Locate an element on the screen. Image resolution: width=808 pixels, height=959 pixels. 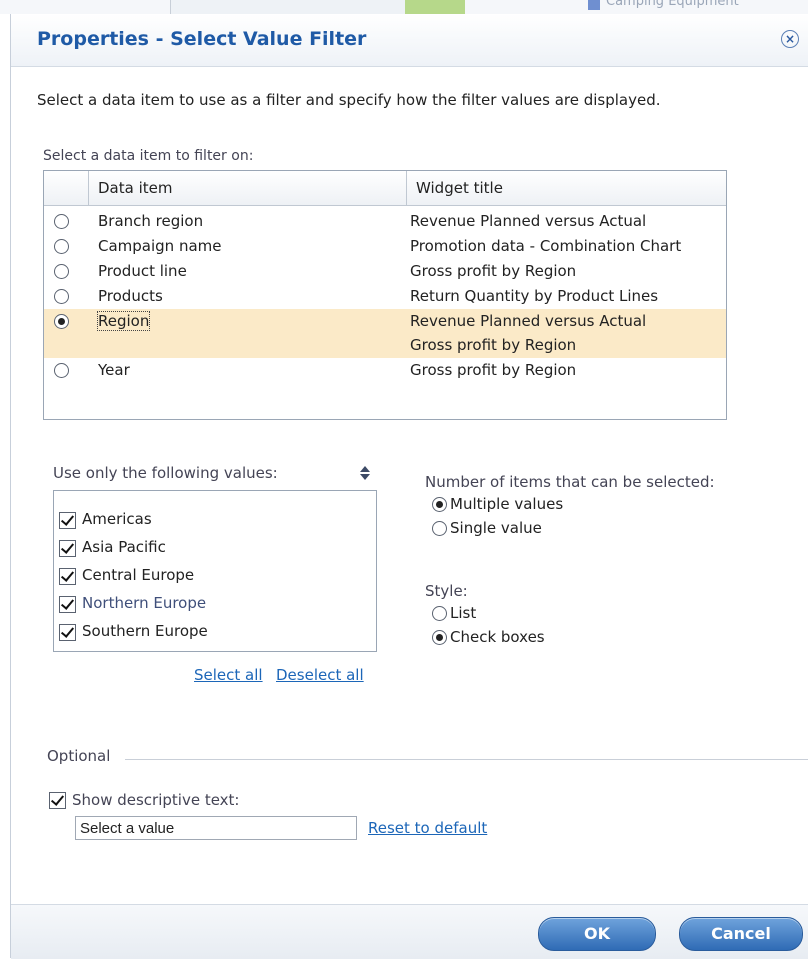
selection-count-label: Number of items that can be selected: is located at coordinates (570, 482).